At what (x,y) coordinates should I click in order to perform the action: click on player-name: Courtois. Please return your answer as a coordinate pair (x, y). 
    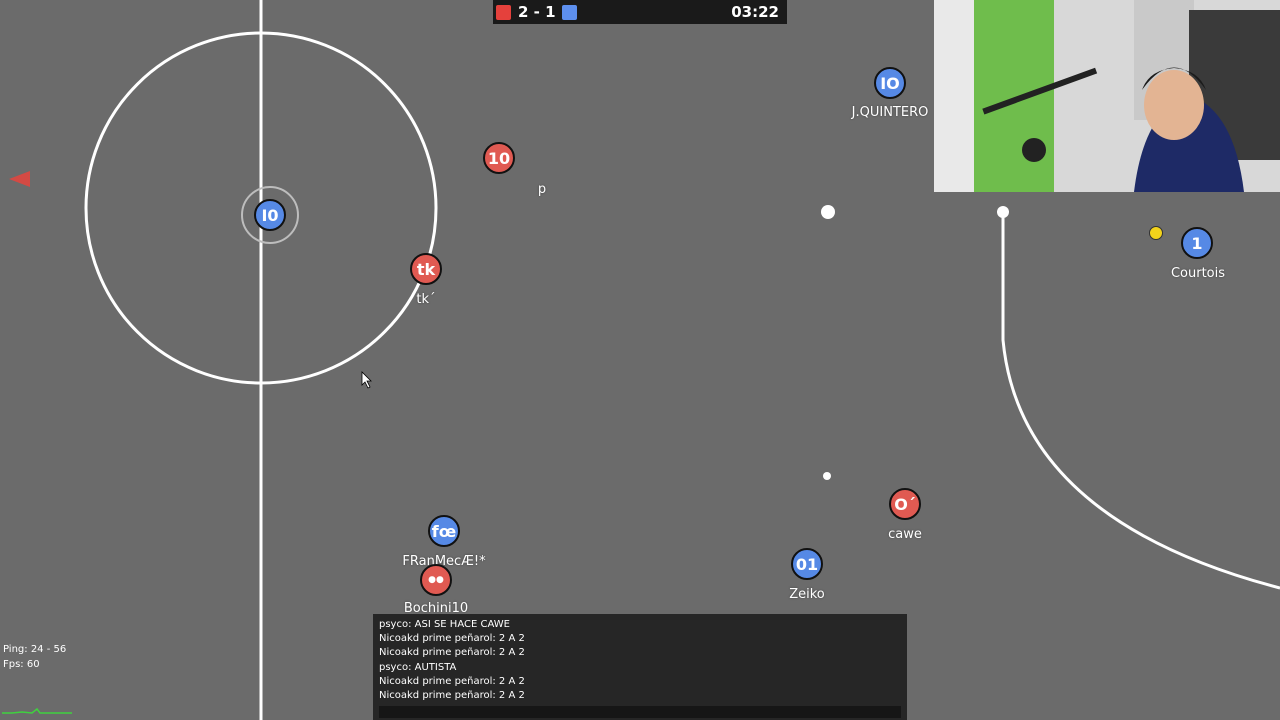
    Looking at the image, I should click on (1198, 273).